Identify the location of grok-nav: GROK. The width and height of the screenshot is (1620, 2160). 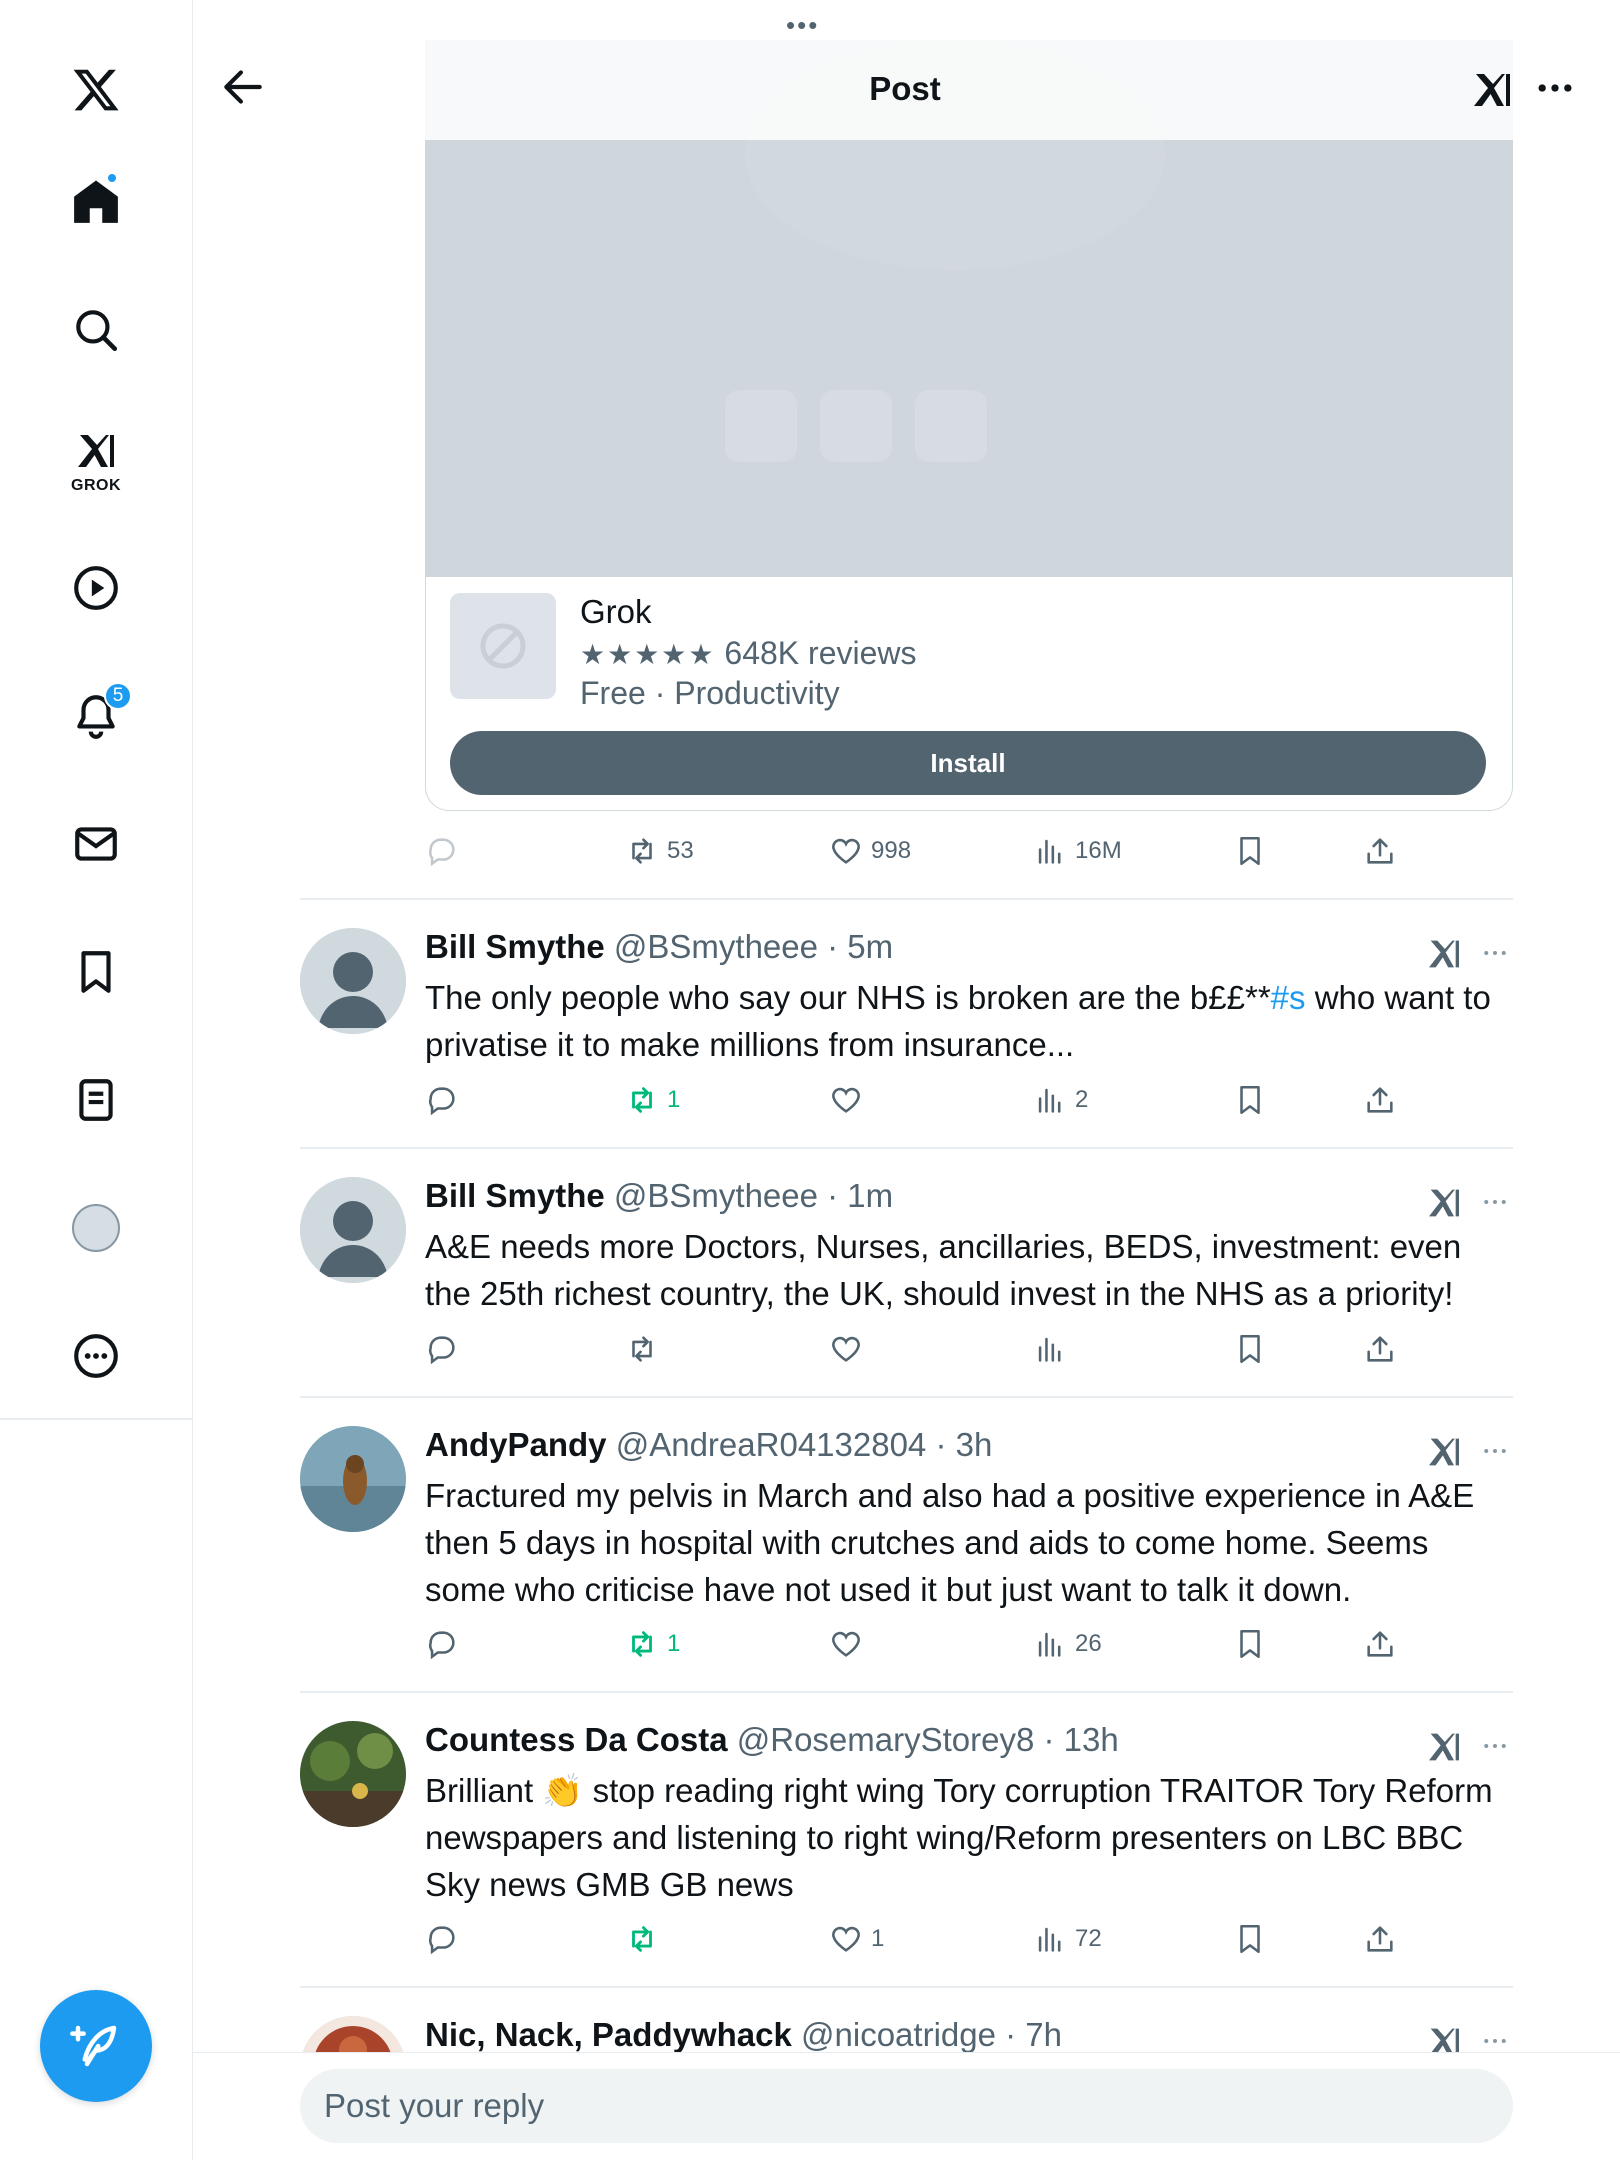
(96, 461).